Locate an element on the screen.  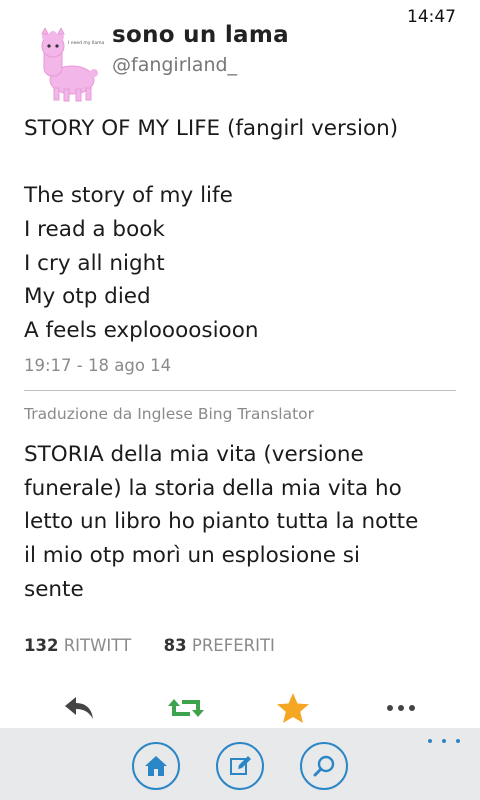
reply-icon is located at coordinates (79, 708).